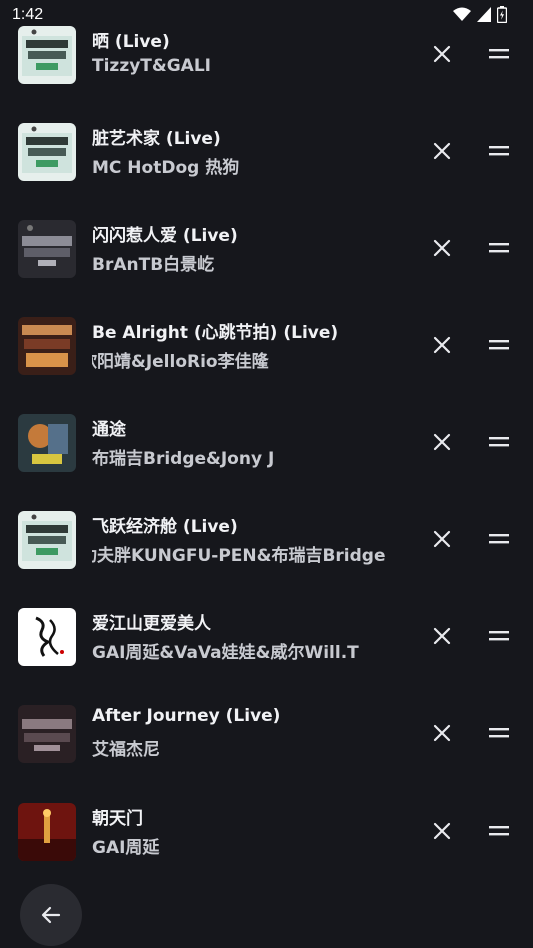 The image size is (533, 948). I want to click on battery-icon, so click(502, 14).